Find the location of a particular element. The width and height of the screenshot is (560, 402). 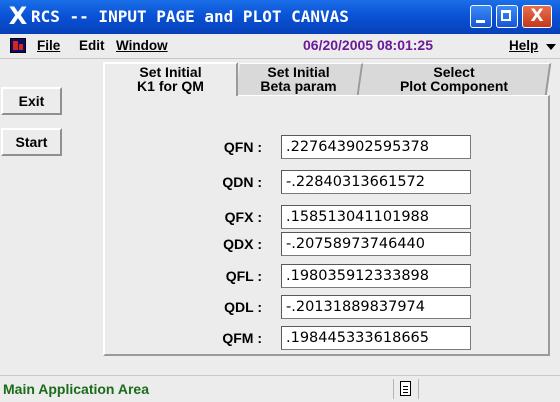

menu-window-label: Window is located at coordinates (142, 45).